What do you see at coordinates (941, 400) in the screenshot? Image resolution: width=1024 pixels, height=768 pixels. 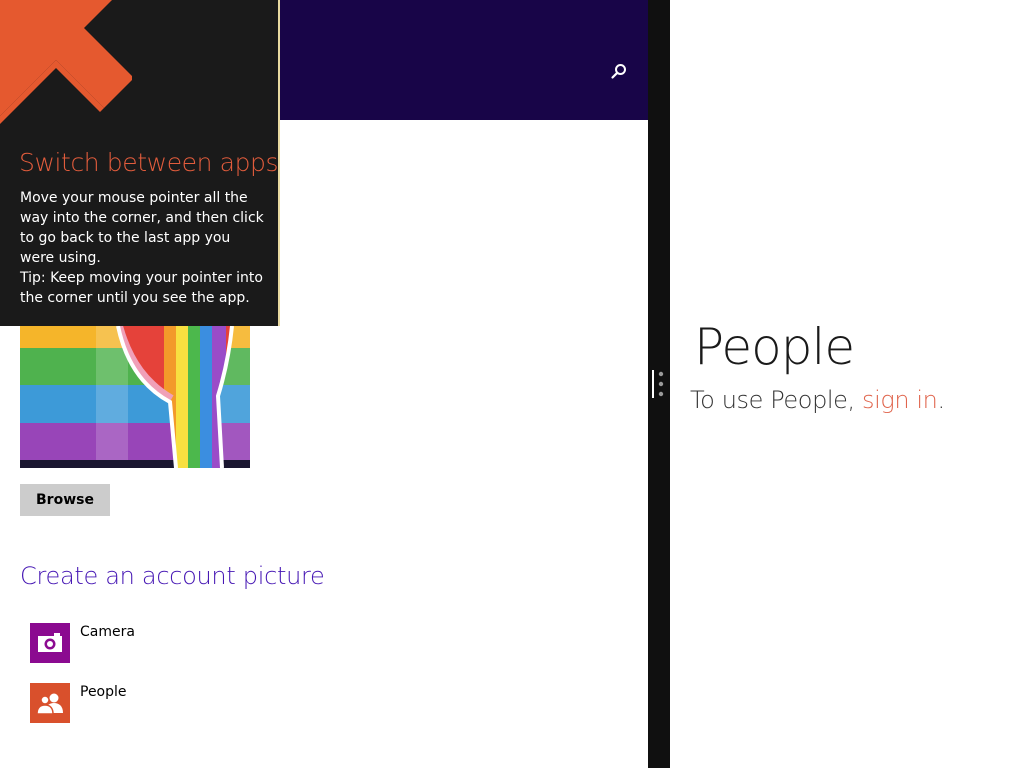 I see `sign-in-message-suffix: .` at bounding box center [941, 400].